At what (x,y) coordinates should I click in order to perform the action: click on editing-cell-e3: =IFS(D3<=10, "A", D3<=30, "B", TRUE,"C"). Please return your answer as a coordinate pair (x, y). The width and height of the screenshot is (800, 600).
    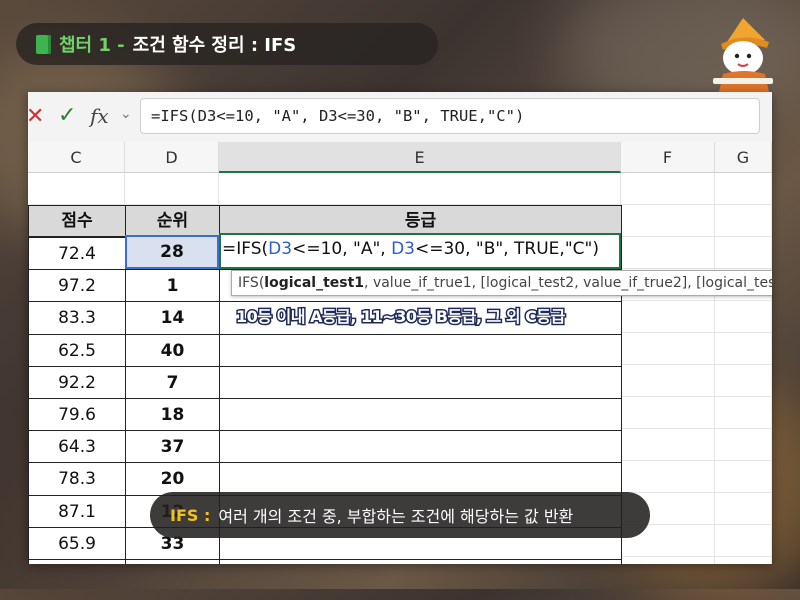
    Looking at the image, I should click on (420, 251).